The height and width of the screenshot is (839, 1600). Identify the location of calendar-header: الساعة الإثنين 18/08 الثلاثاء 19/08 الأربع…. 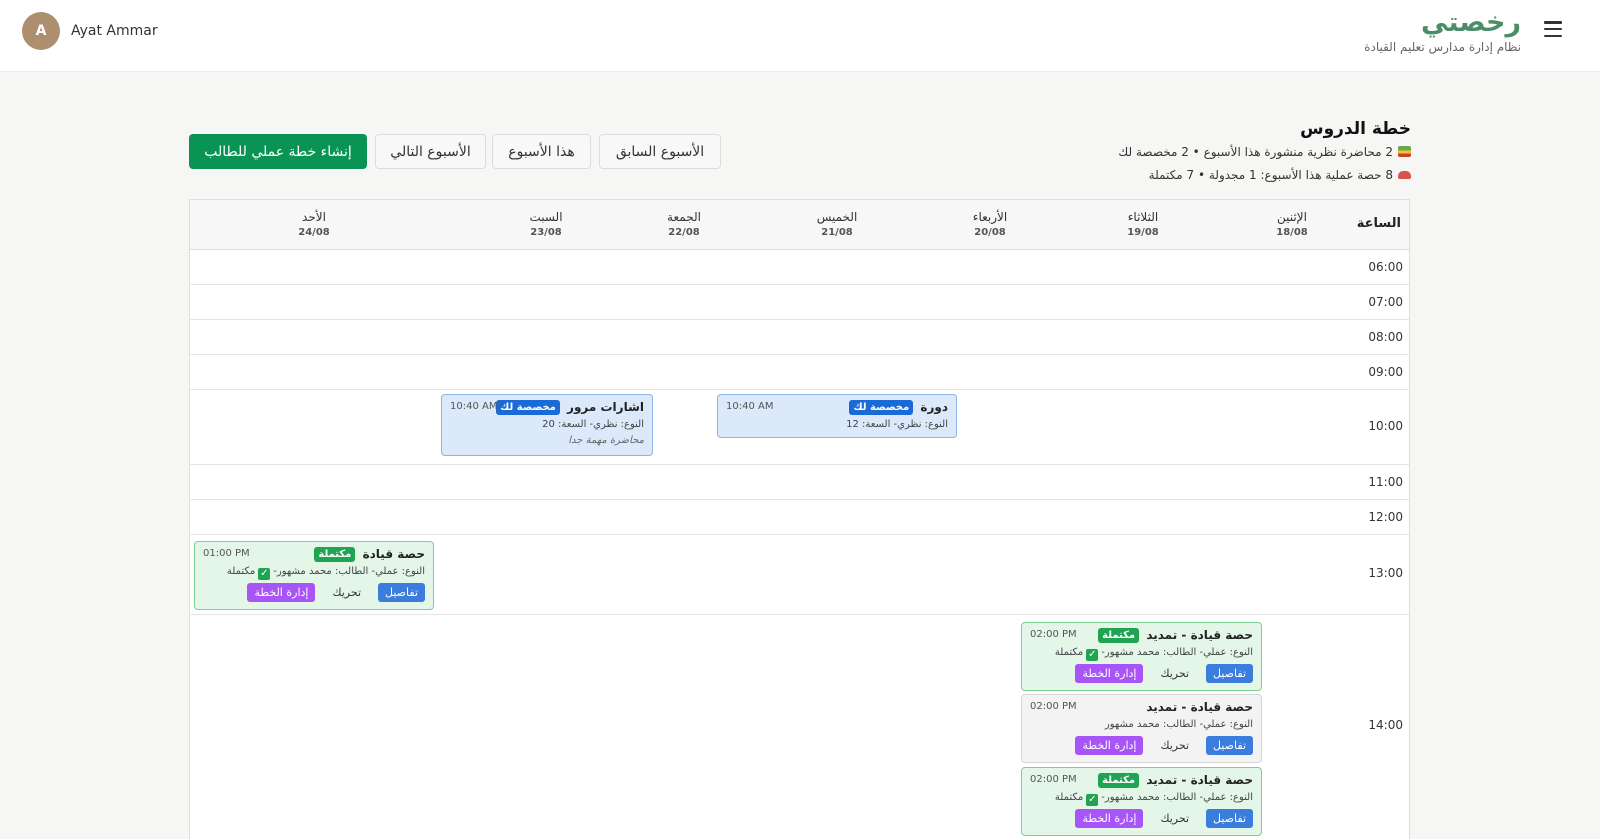
(799, 225).